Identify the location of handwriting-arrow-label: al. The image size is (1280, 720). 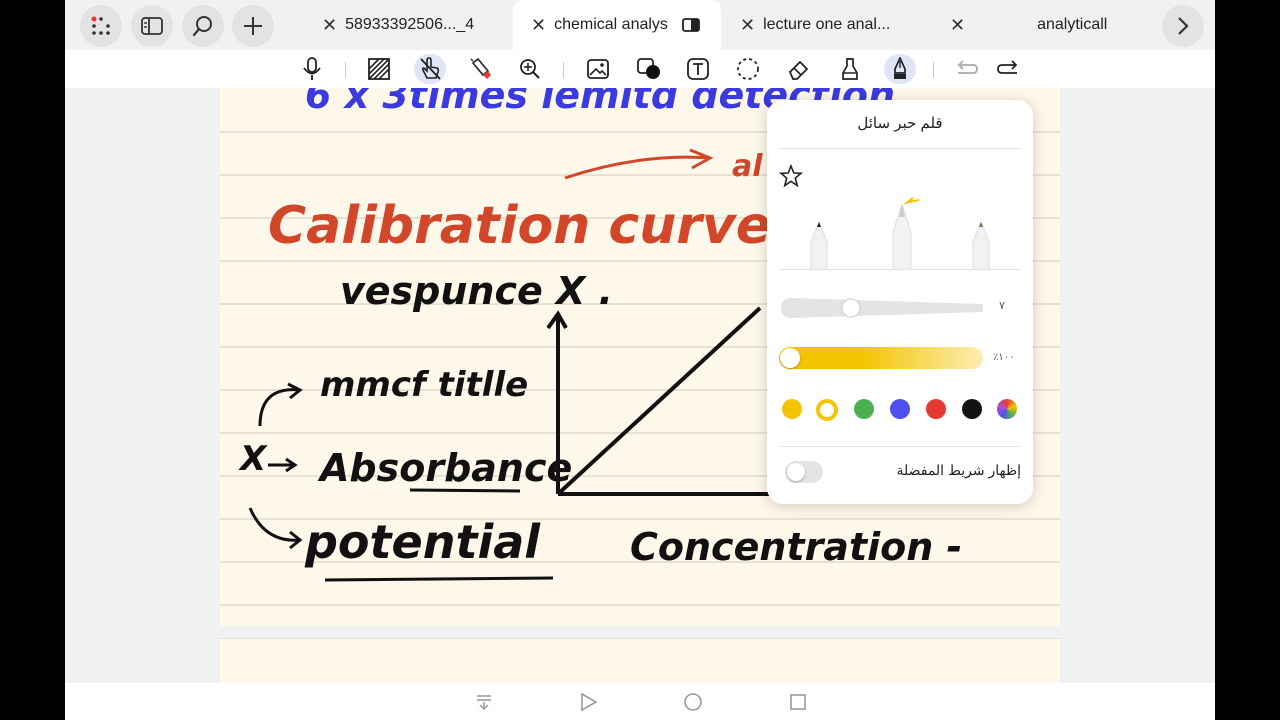
(747, 166).